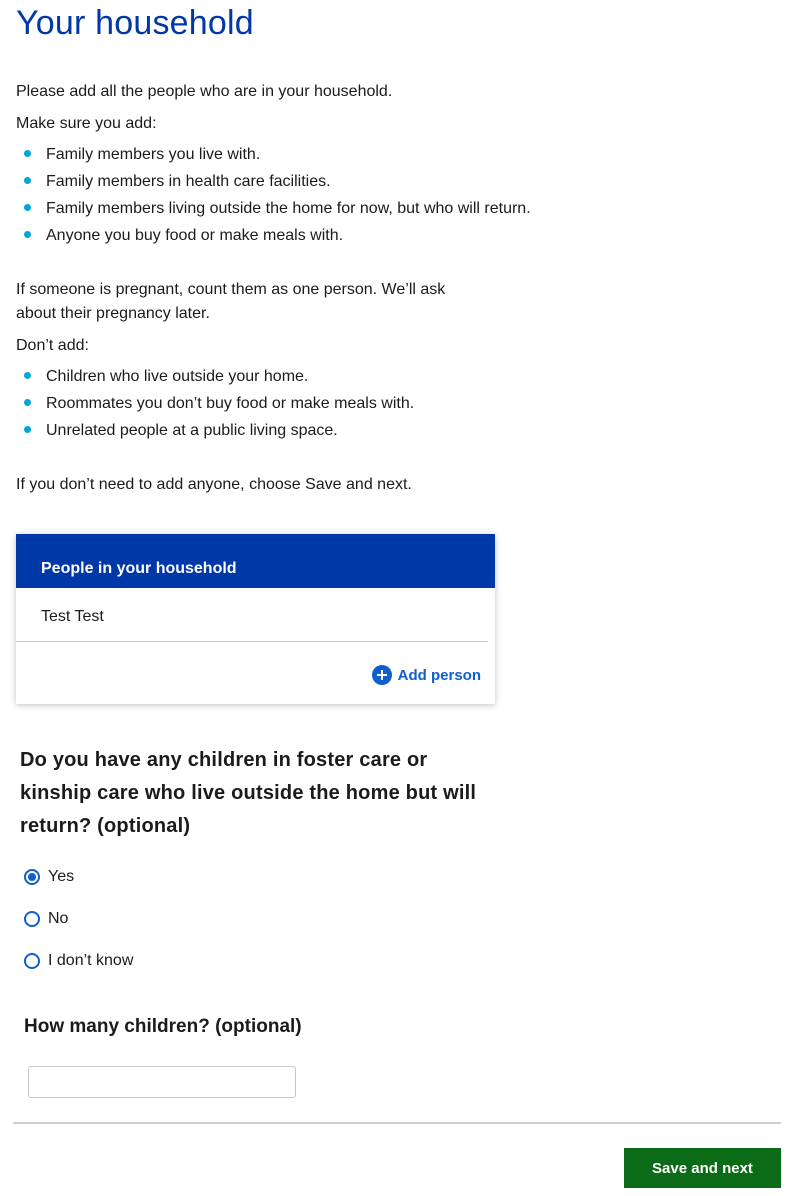 Image resolution: width=795 pixels, height=1196 pixels. I want to click on household-card-header: People in your household, so click(255, 561).